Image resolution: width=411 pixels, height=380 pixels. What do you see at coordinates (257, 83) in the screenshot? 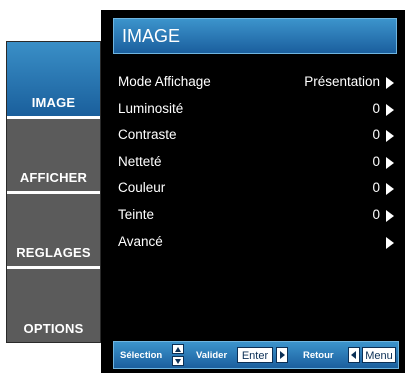
I see `menu-item-mode-affichage: Mode Affichage Présentation` at bounding box center [257, 83].